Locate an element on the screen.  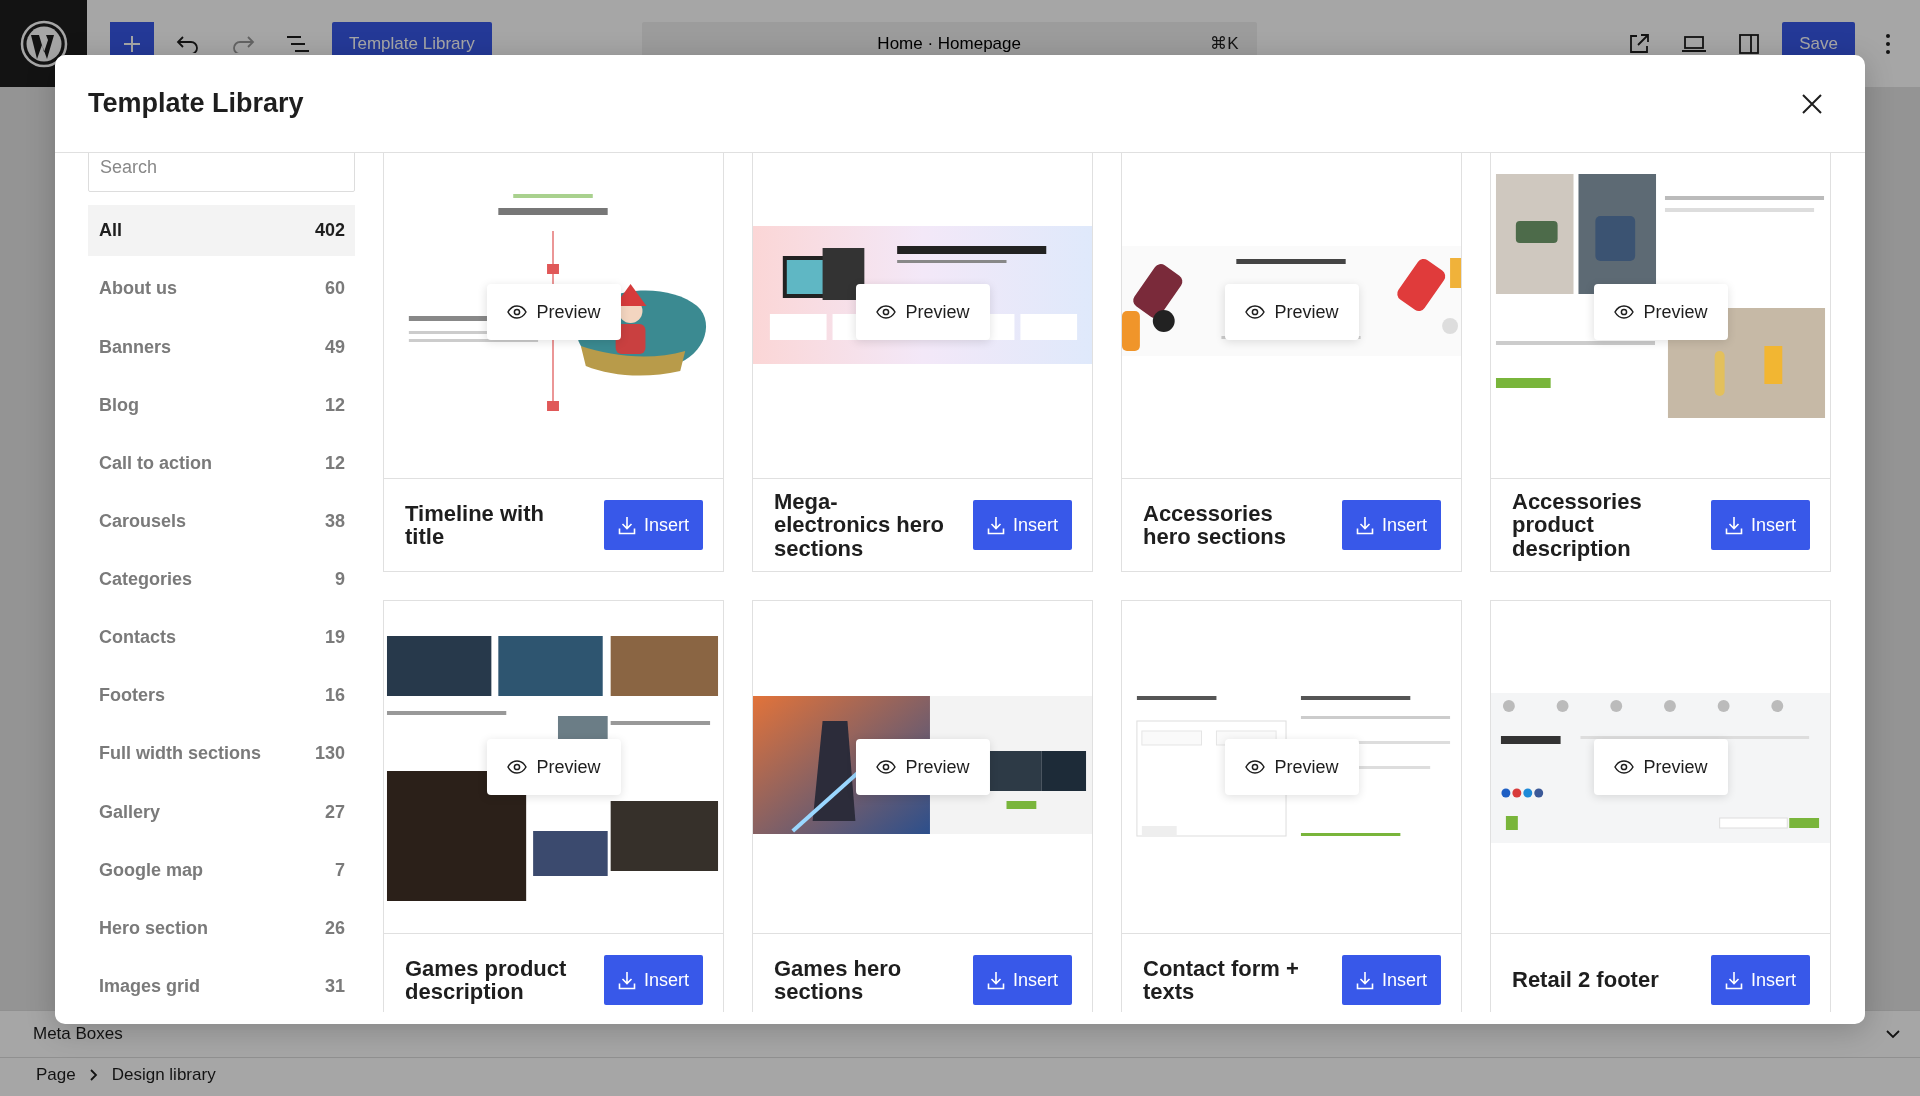
category-item: Footers 16 is located at coordinates (221, 696).